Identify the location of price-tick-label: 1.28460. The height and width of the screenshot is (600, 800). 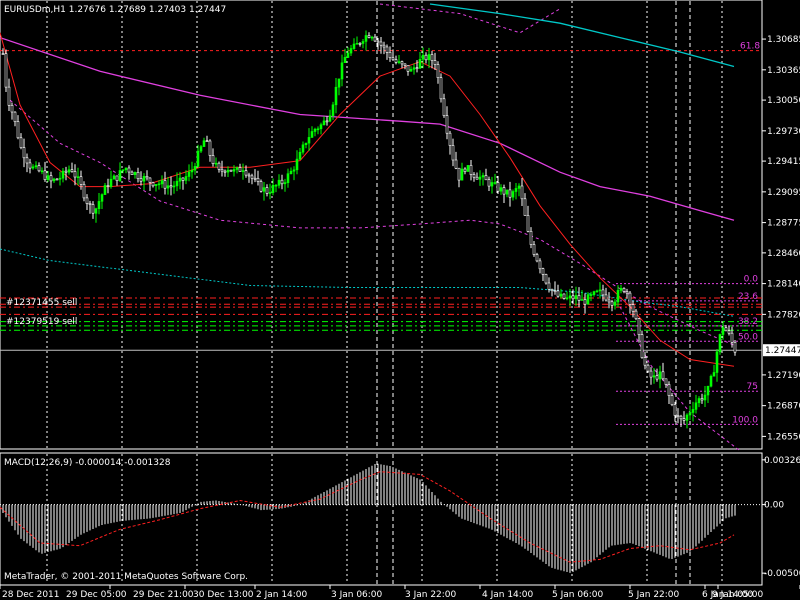
(783, 254).